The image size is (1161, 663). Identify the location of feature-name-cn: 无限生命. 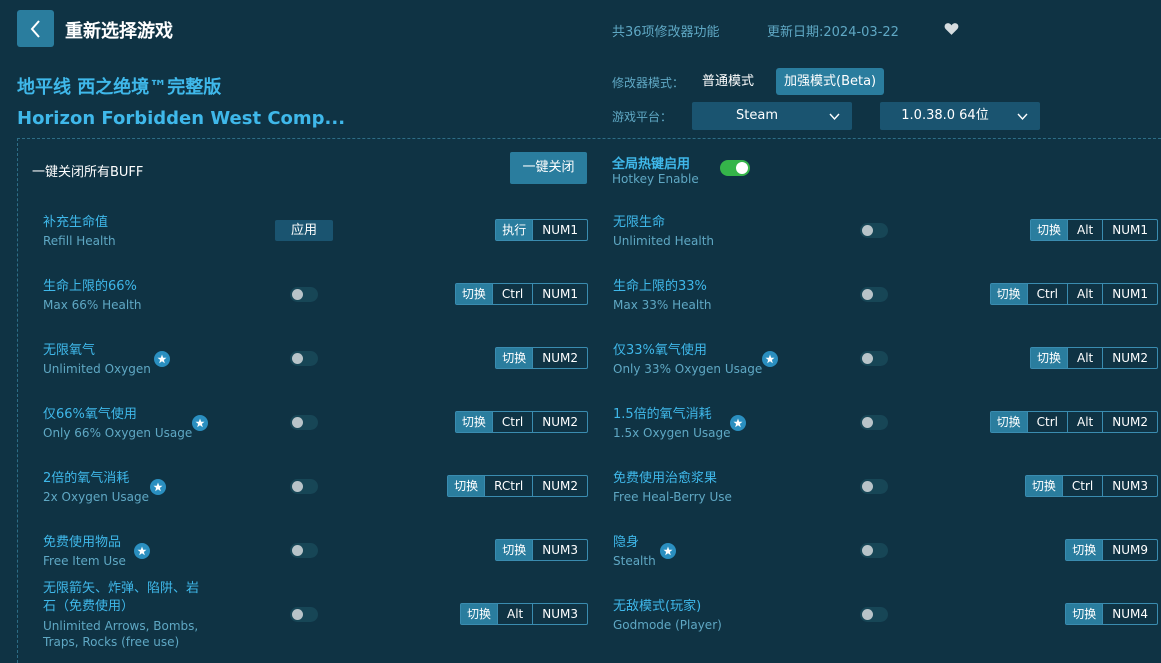
(639, 222).